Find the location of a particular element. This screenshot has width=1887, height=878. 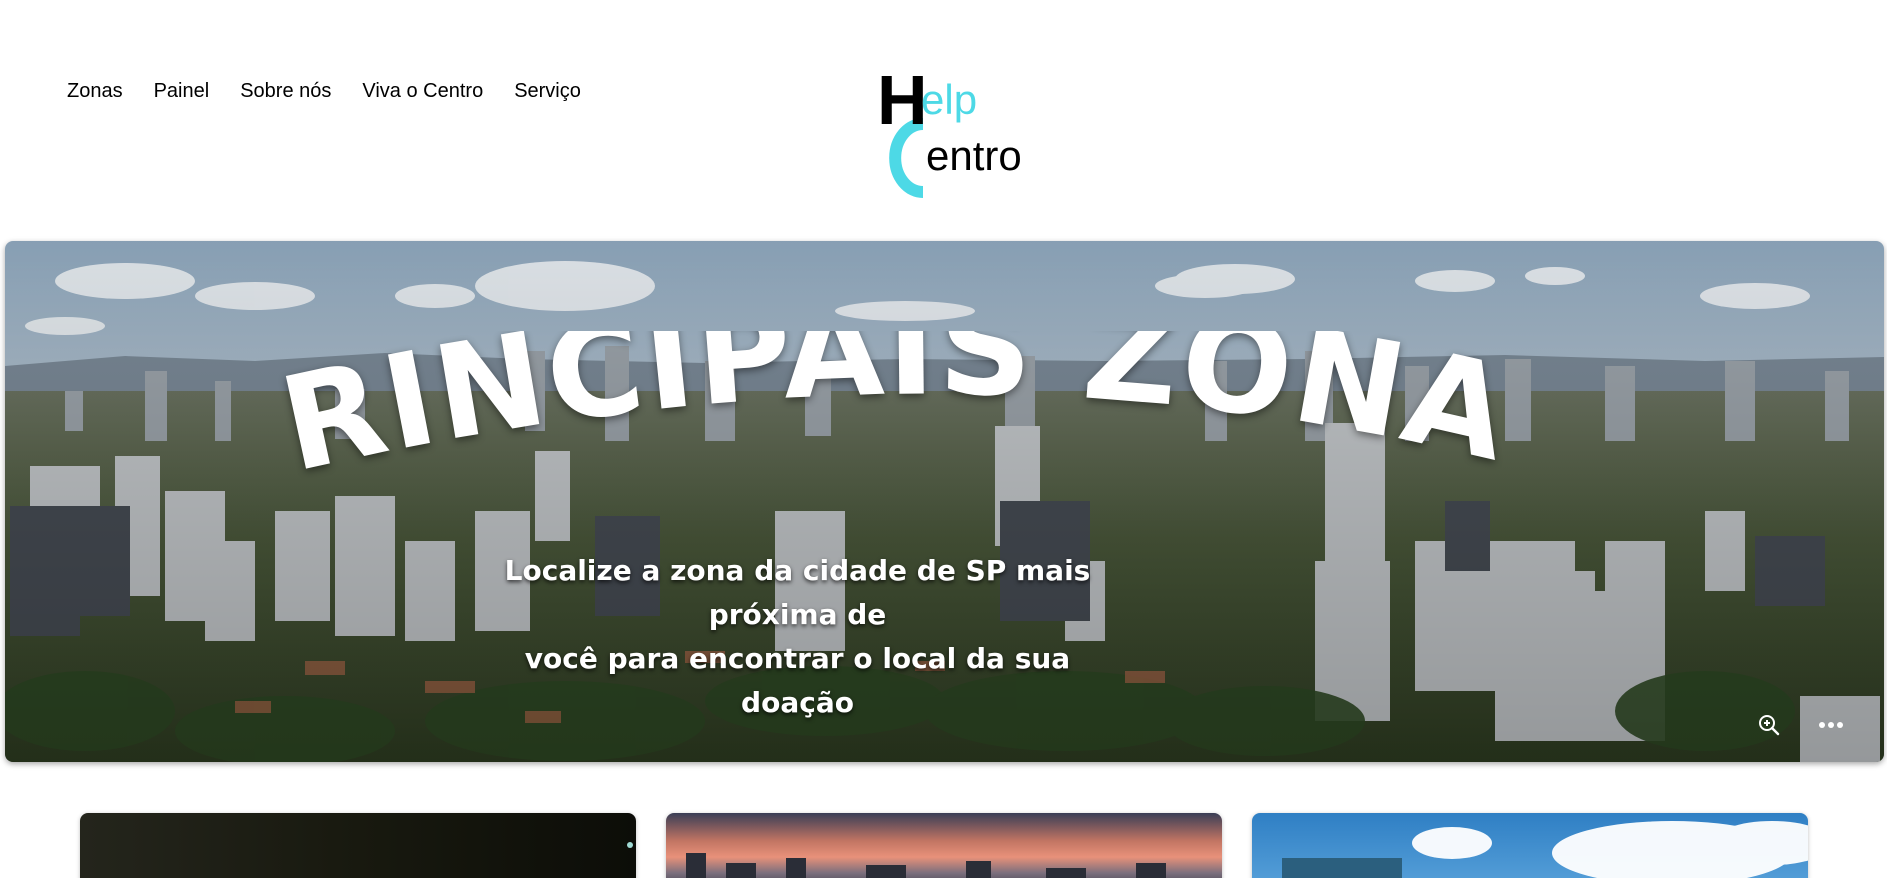

nav-item-viva-o-centro: Viva o Centro is located at coordinates (422, 91).